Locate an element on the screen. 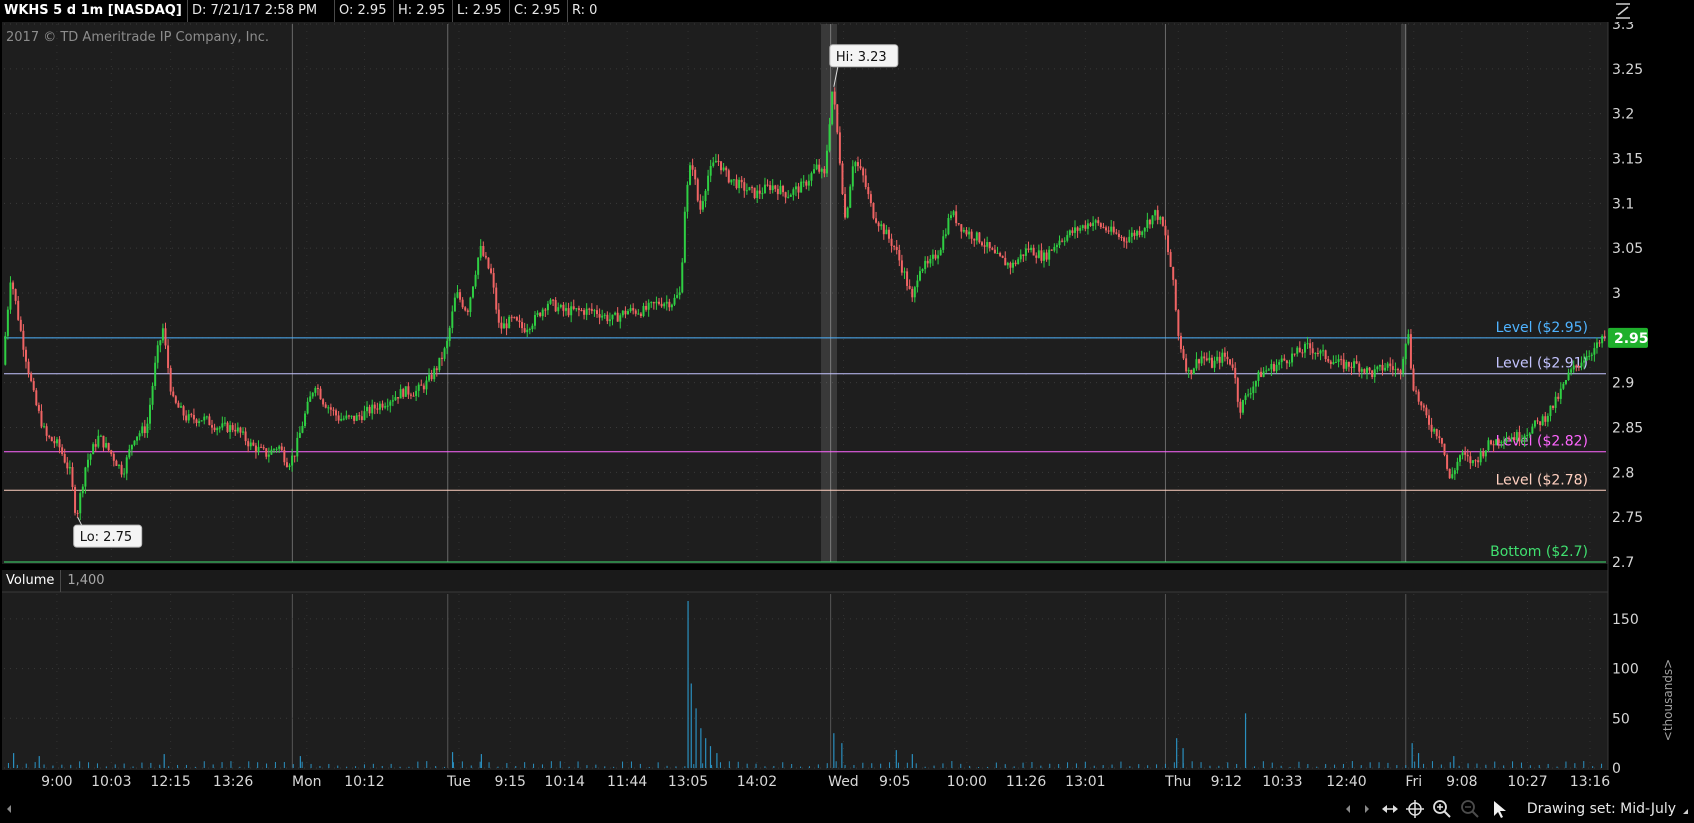 This screenshot has width=1694, height=823. time-tick-label: Wed is located at coordinates (843, 782).